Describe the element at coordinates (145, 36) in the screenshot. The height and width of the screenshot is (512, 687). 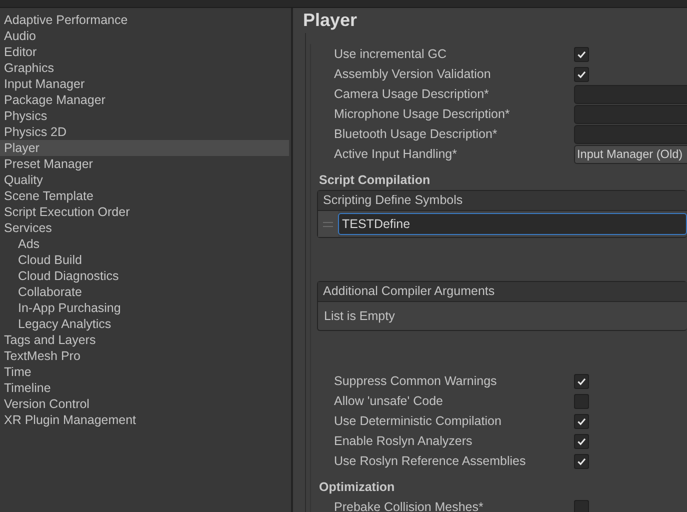
I see `sidebar-item: Audio` at that location.